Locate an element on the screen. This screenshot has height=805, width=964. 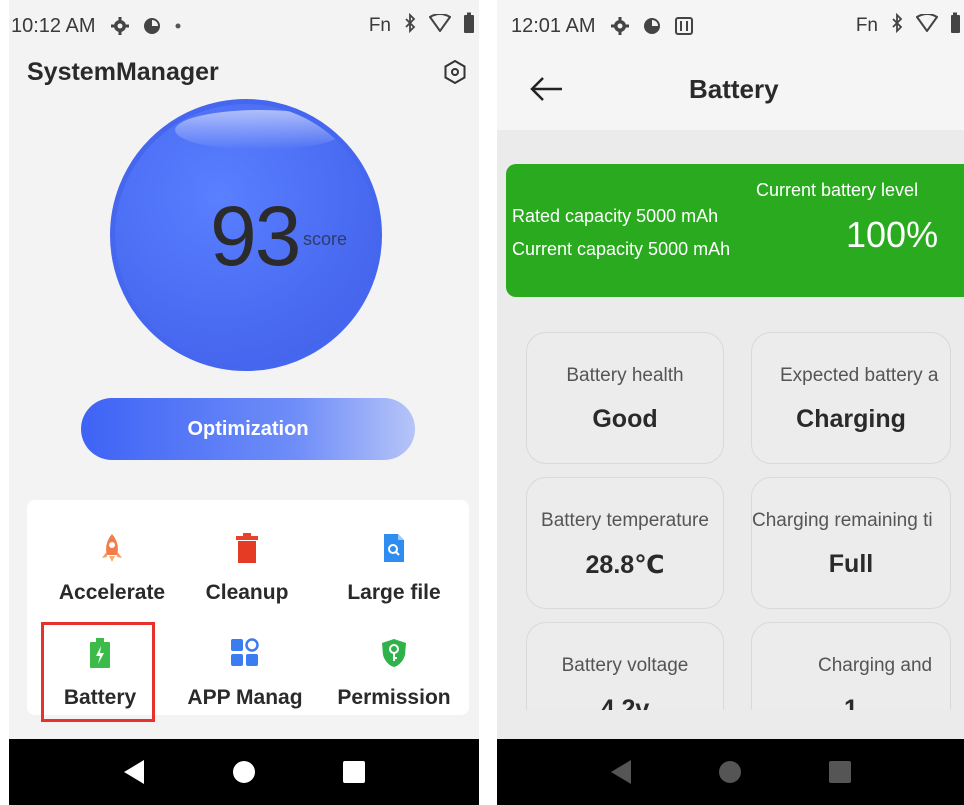
shield-key-icon is located at coordinates (394, 653).